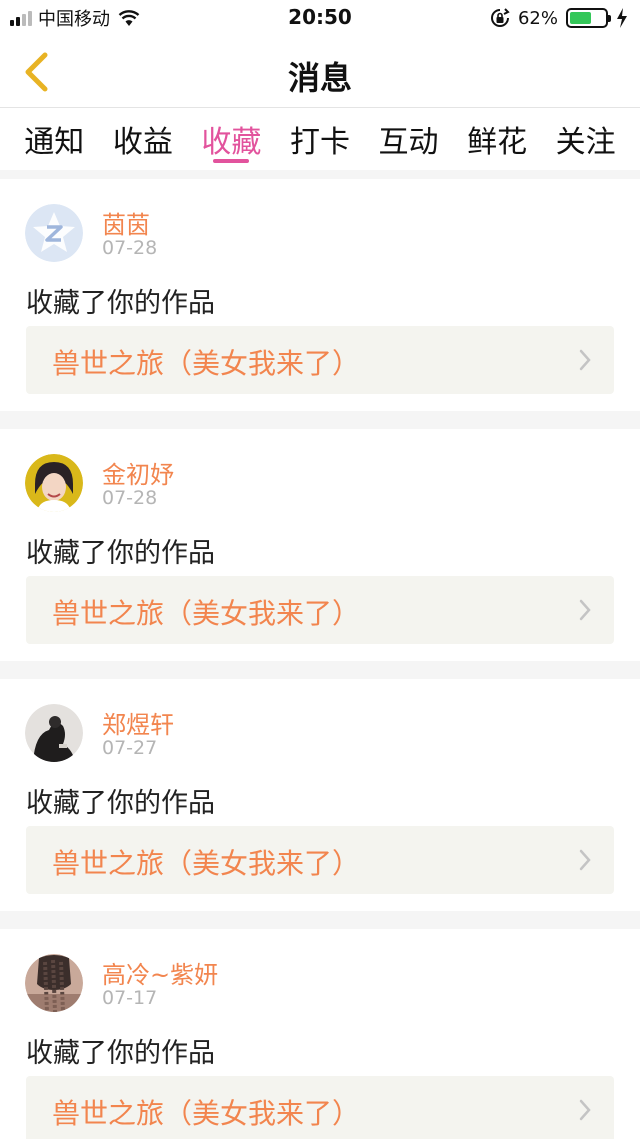 The image size is (640, 1139). I want to click on navigation-bar: 消息, so click(320, 72).